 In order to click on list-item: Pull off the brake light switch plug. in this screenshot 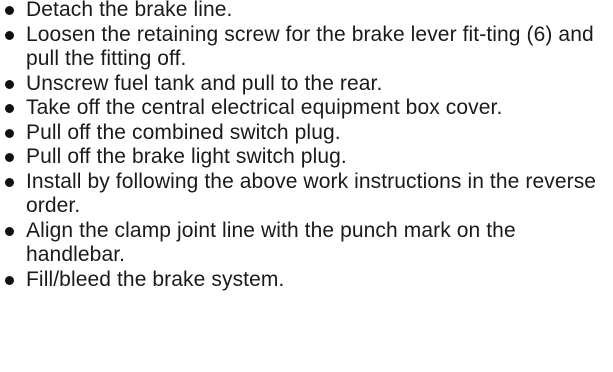, I will do `click(306, 157)`.